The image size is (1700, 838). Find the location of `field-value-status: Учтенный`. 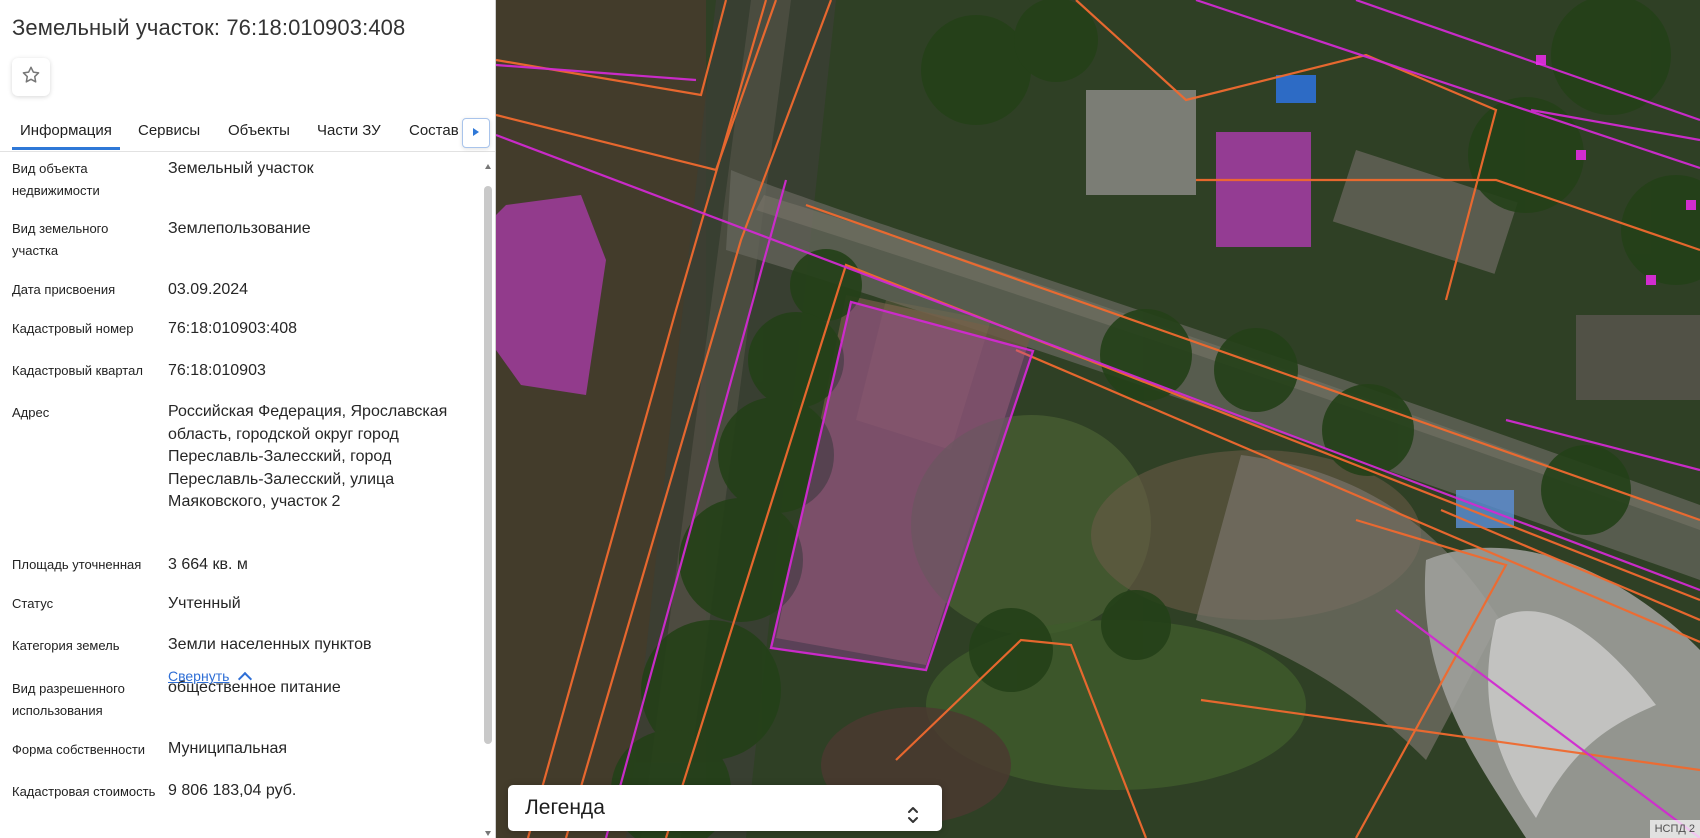

field-value-status: Учтенный is located at coordinates (204, 603).